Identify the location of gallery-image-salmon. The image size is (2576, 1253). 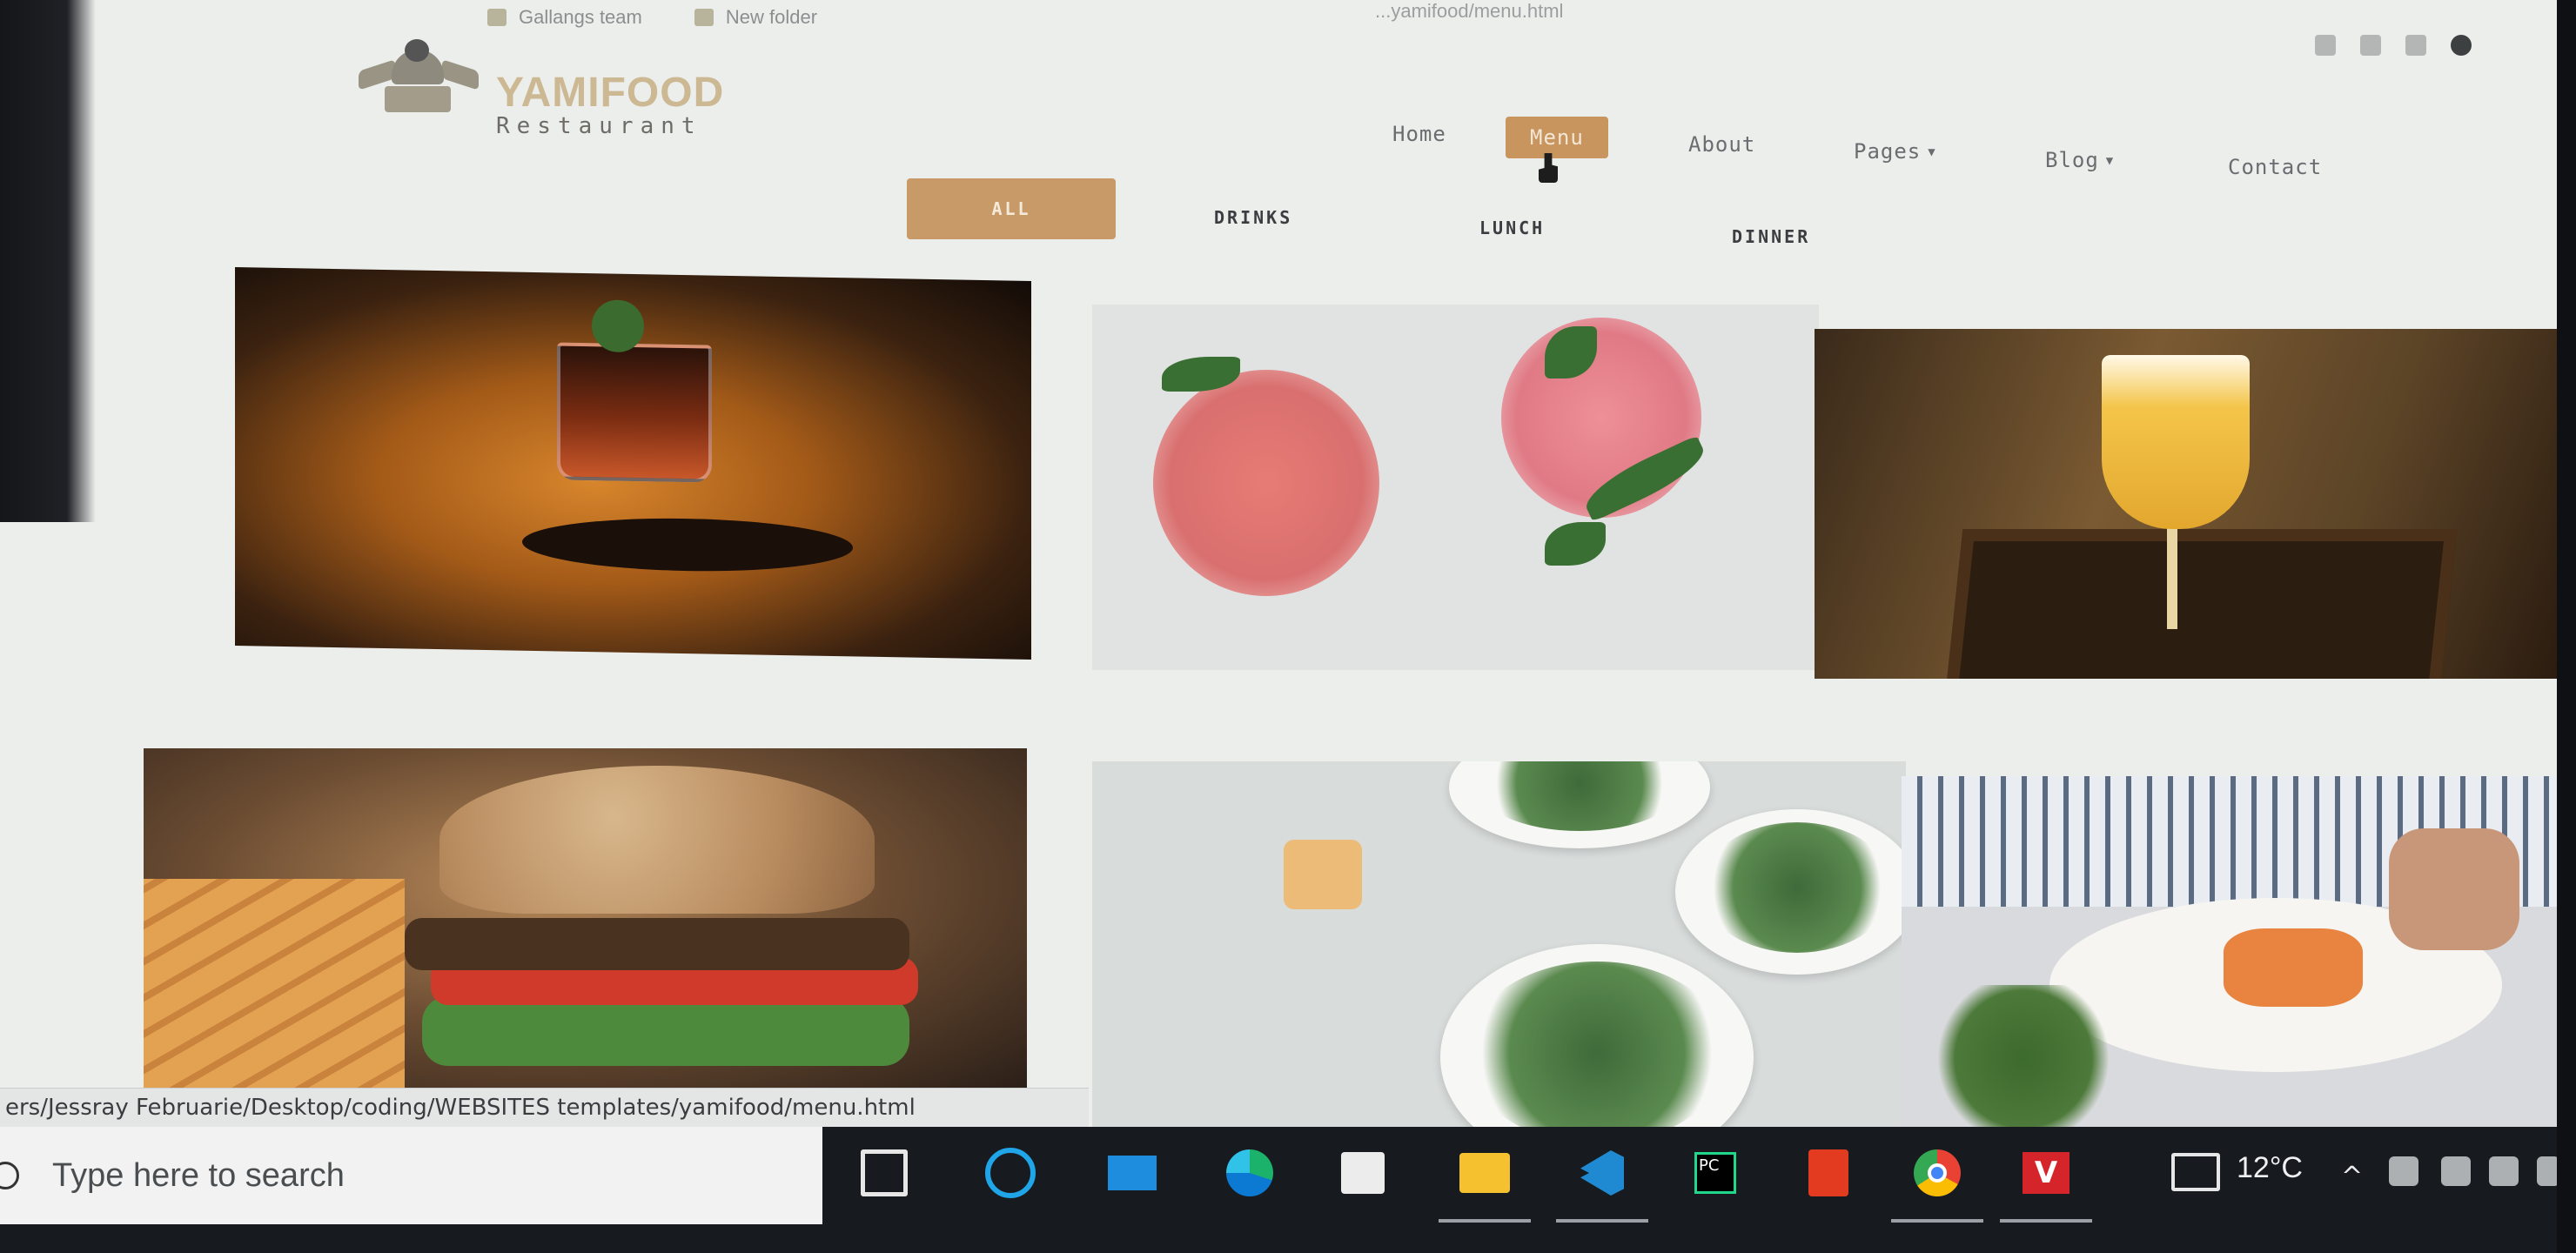
(2239, 958).